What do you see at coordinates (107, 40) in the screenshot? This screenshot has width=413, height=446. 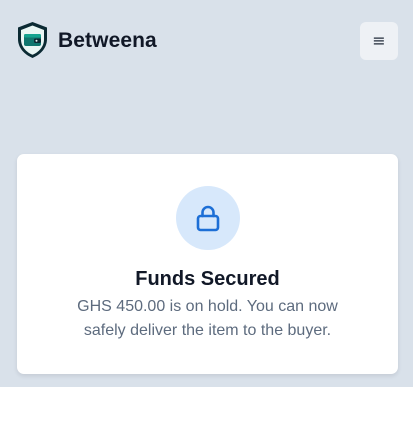 I see `brand-name: Betweena` at bounding box center [107, 40].